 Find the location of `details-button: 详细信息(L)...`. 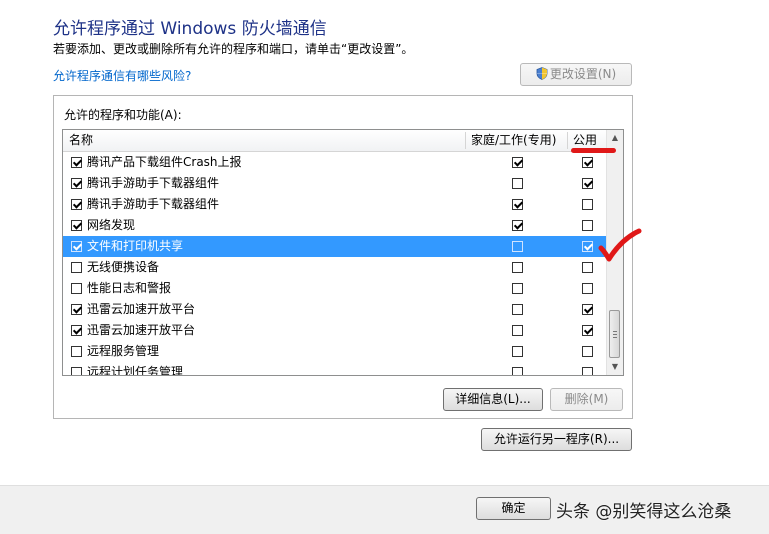

details-button: 详细信息(L)... is located at coordinates (493, 399).